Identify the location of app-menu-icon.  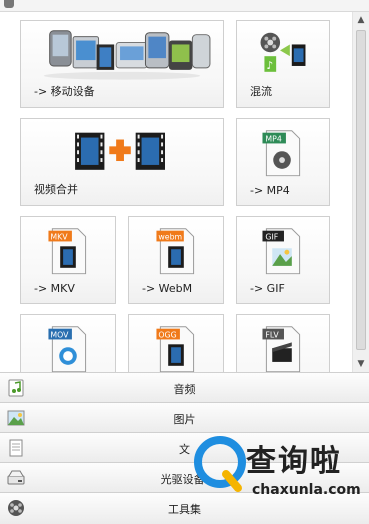
(9, 4).